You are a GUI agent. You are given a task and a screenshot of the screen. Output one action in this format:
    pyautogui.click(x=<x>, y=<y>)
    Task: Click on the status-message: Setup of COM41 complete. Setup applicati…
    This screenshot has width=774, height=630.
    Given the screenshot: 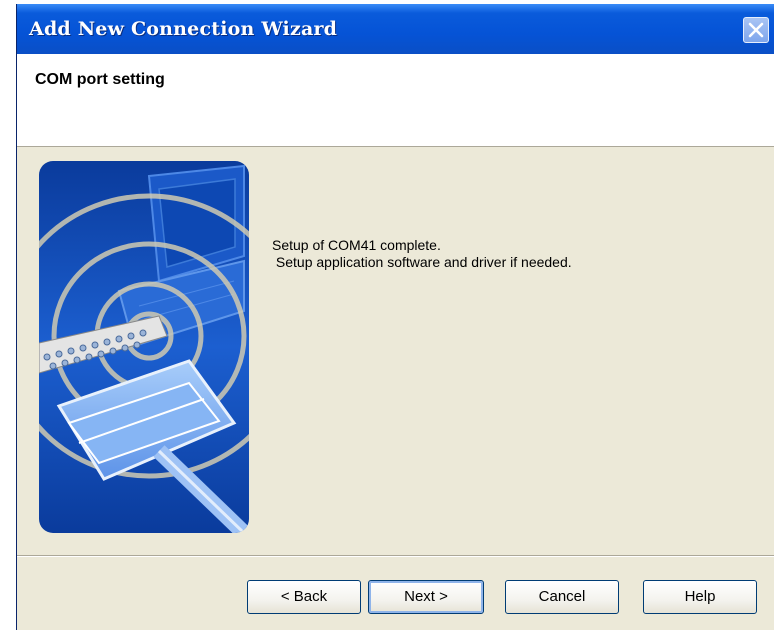 What is the action you would take?
    pyautogui.click(x=422, y=254)
    